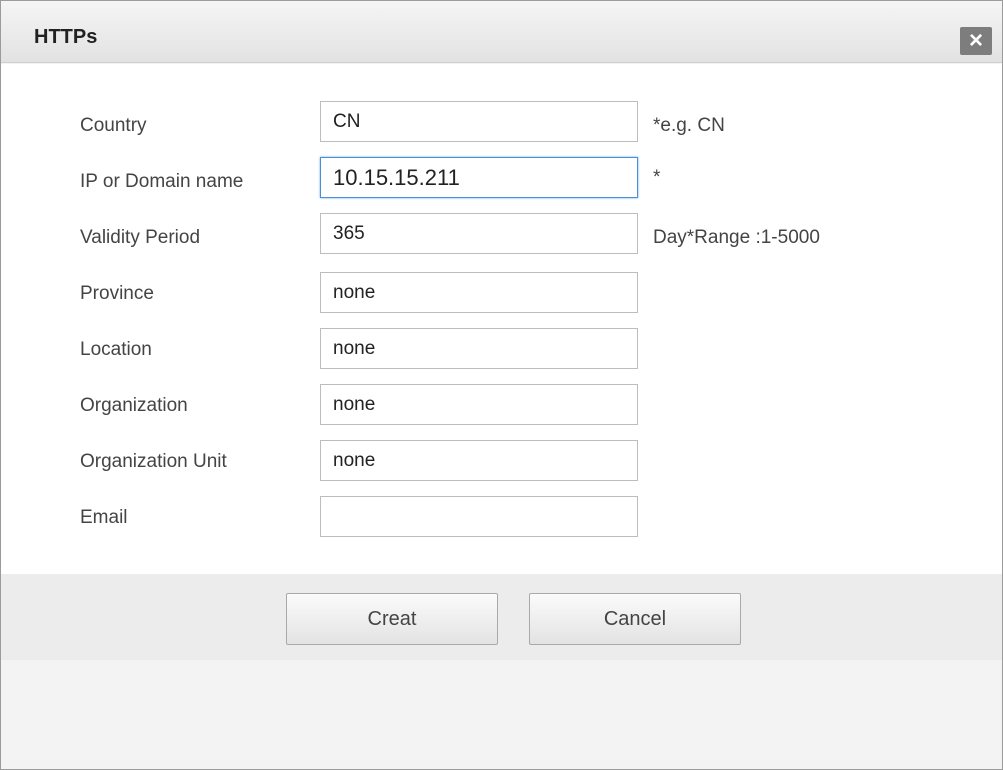 This screenshot has height=770, width=1003. What do you see at coordinates (116, 349) in the screenshot?
I see `location-label: Location` at bounding box center [116, 349].